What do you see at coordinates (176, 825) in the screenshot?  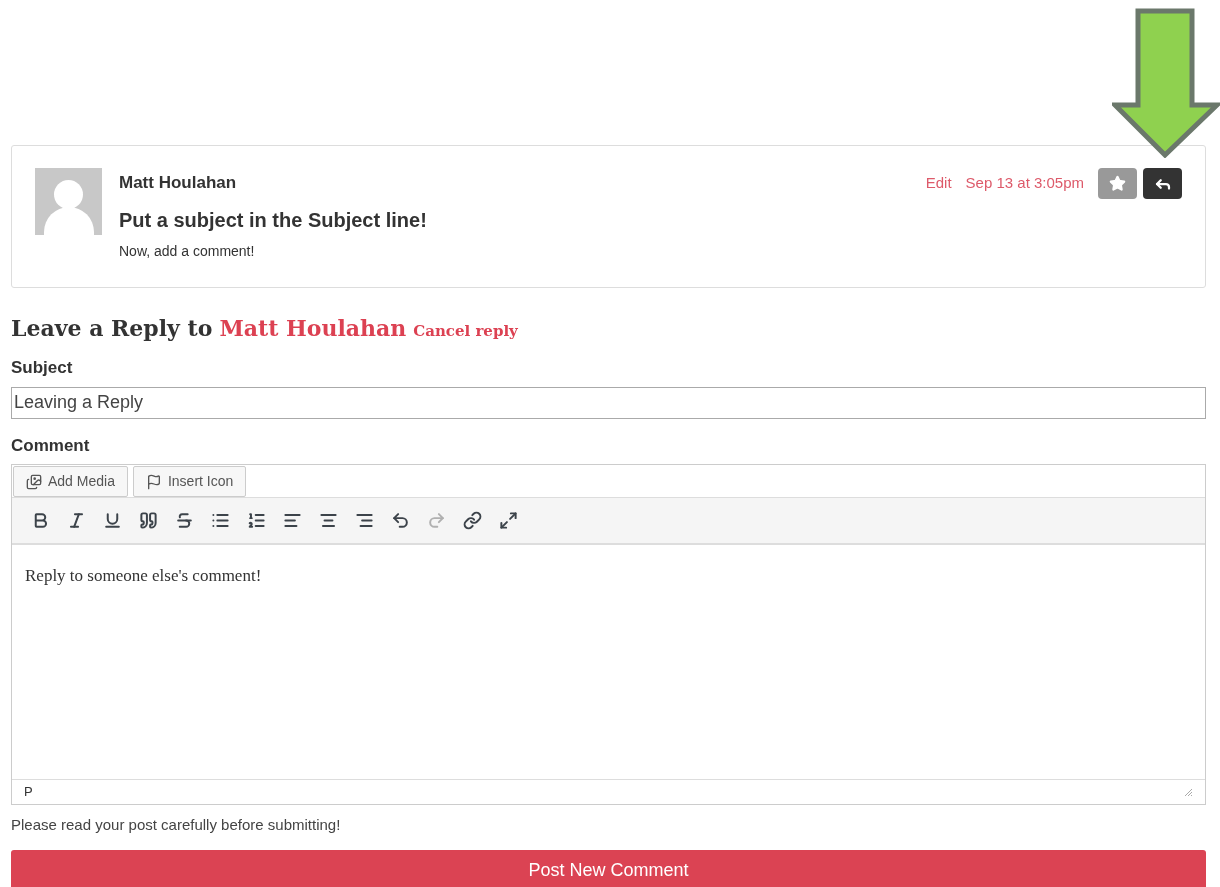 I see `submit-note: Please read your post carefully before submitting!` at bounding box center [176, 825].